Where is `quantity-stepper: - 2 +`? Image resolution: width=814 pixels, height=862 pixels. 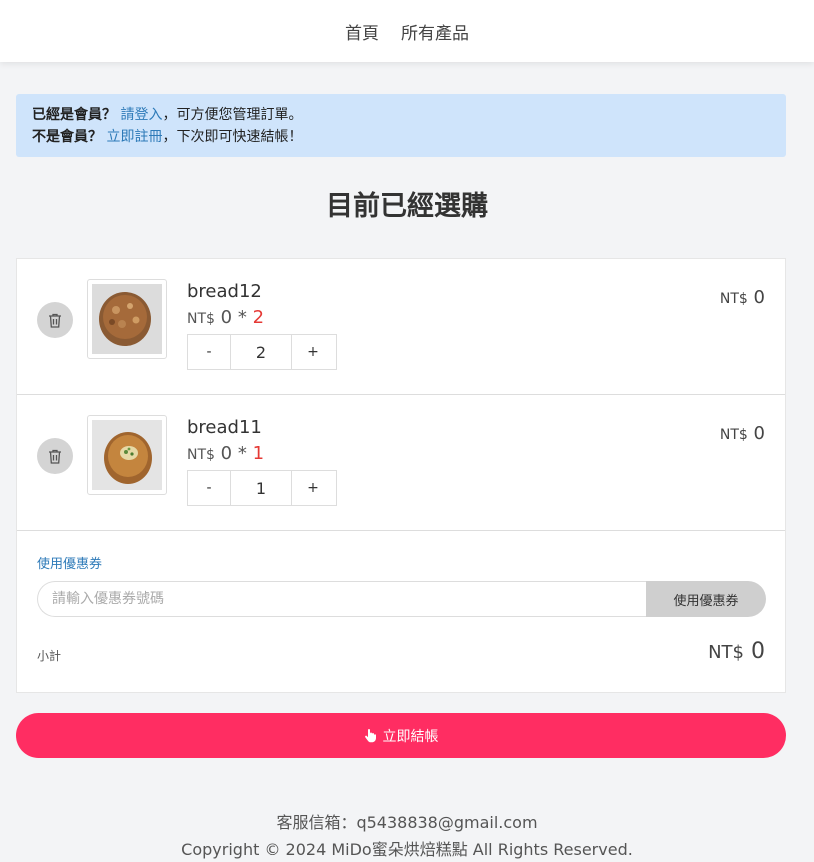
quantity-stepper: - 2 + is located at coordinates (262, 352).